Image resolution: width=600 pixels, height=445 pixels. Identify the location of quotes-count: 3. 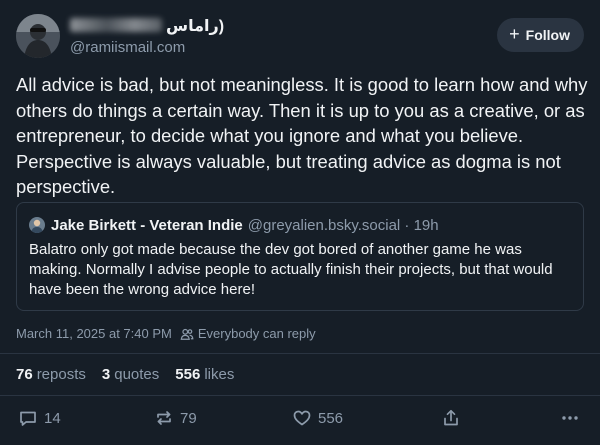
(106, 374).